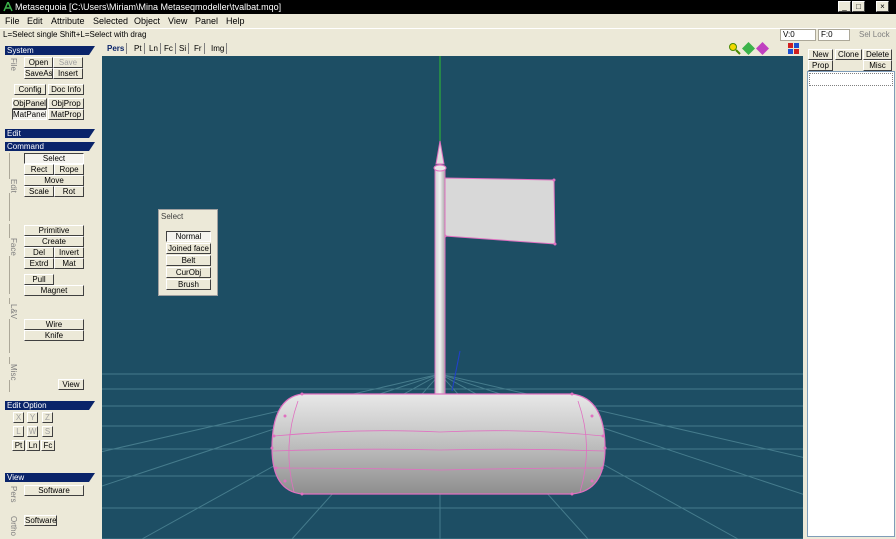  Describe the element at coordinates (206, 21) in the screenshot. I see `menu-panel: Panel` at that location.